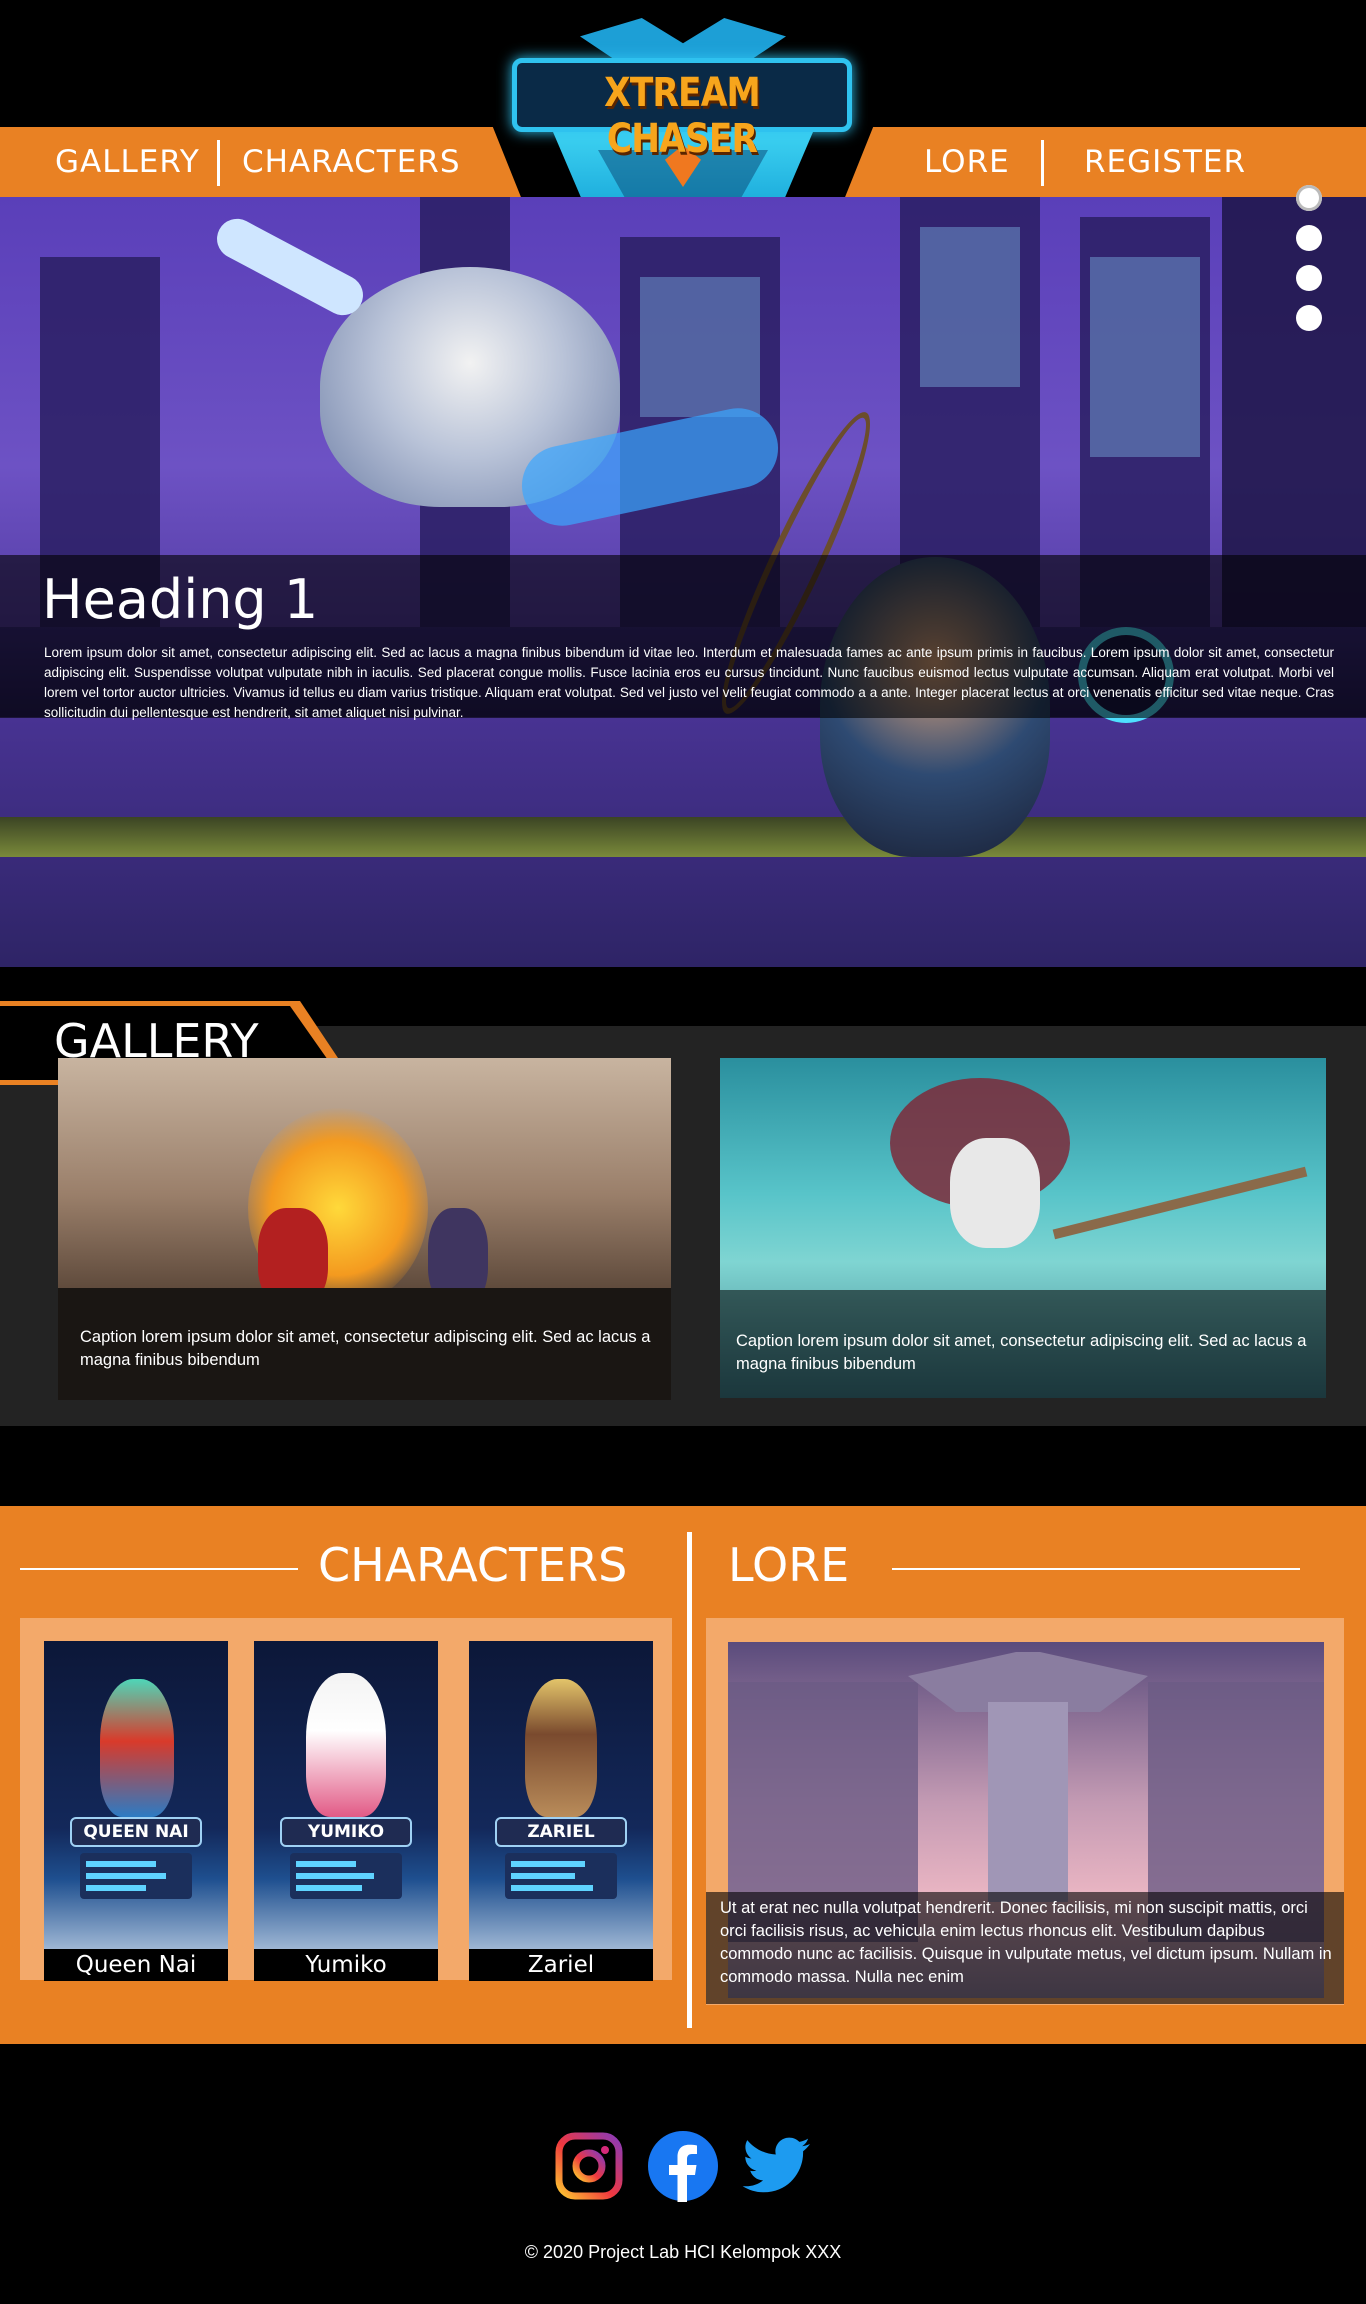 The height and width of the screenshot is (2304, 1366). I want to click on character-card-zariel: ZARIEL Zariel, so click(561, 1811).